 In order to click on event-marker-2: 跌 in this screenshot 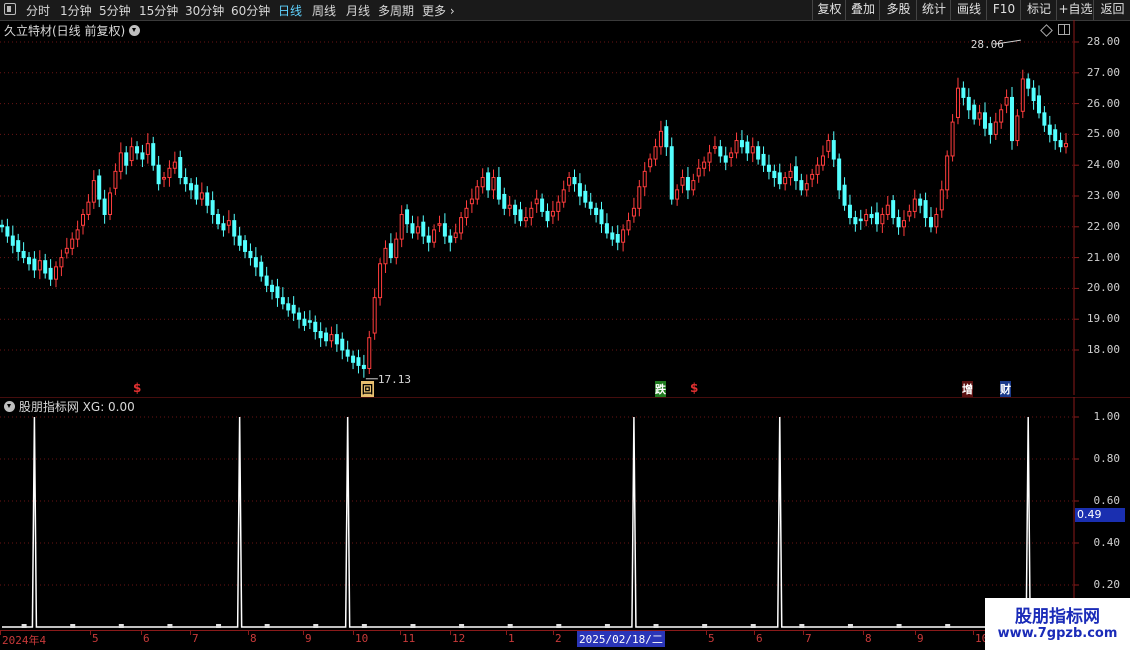, I will do `click(660, 389)`.